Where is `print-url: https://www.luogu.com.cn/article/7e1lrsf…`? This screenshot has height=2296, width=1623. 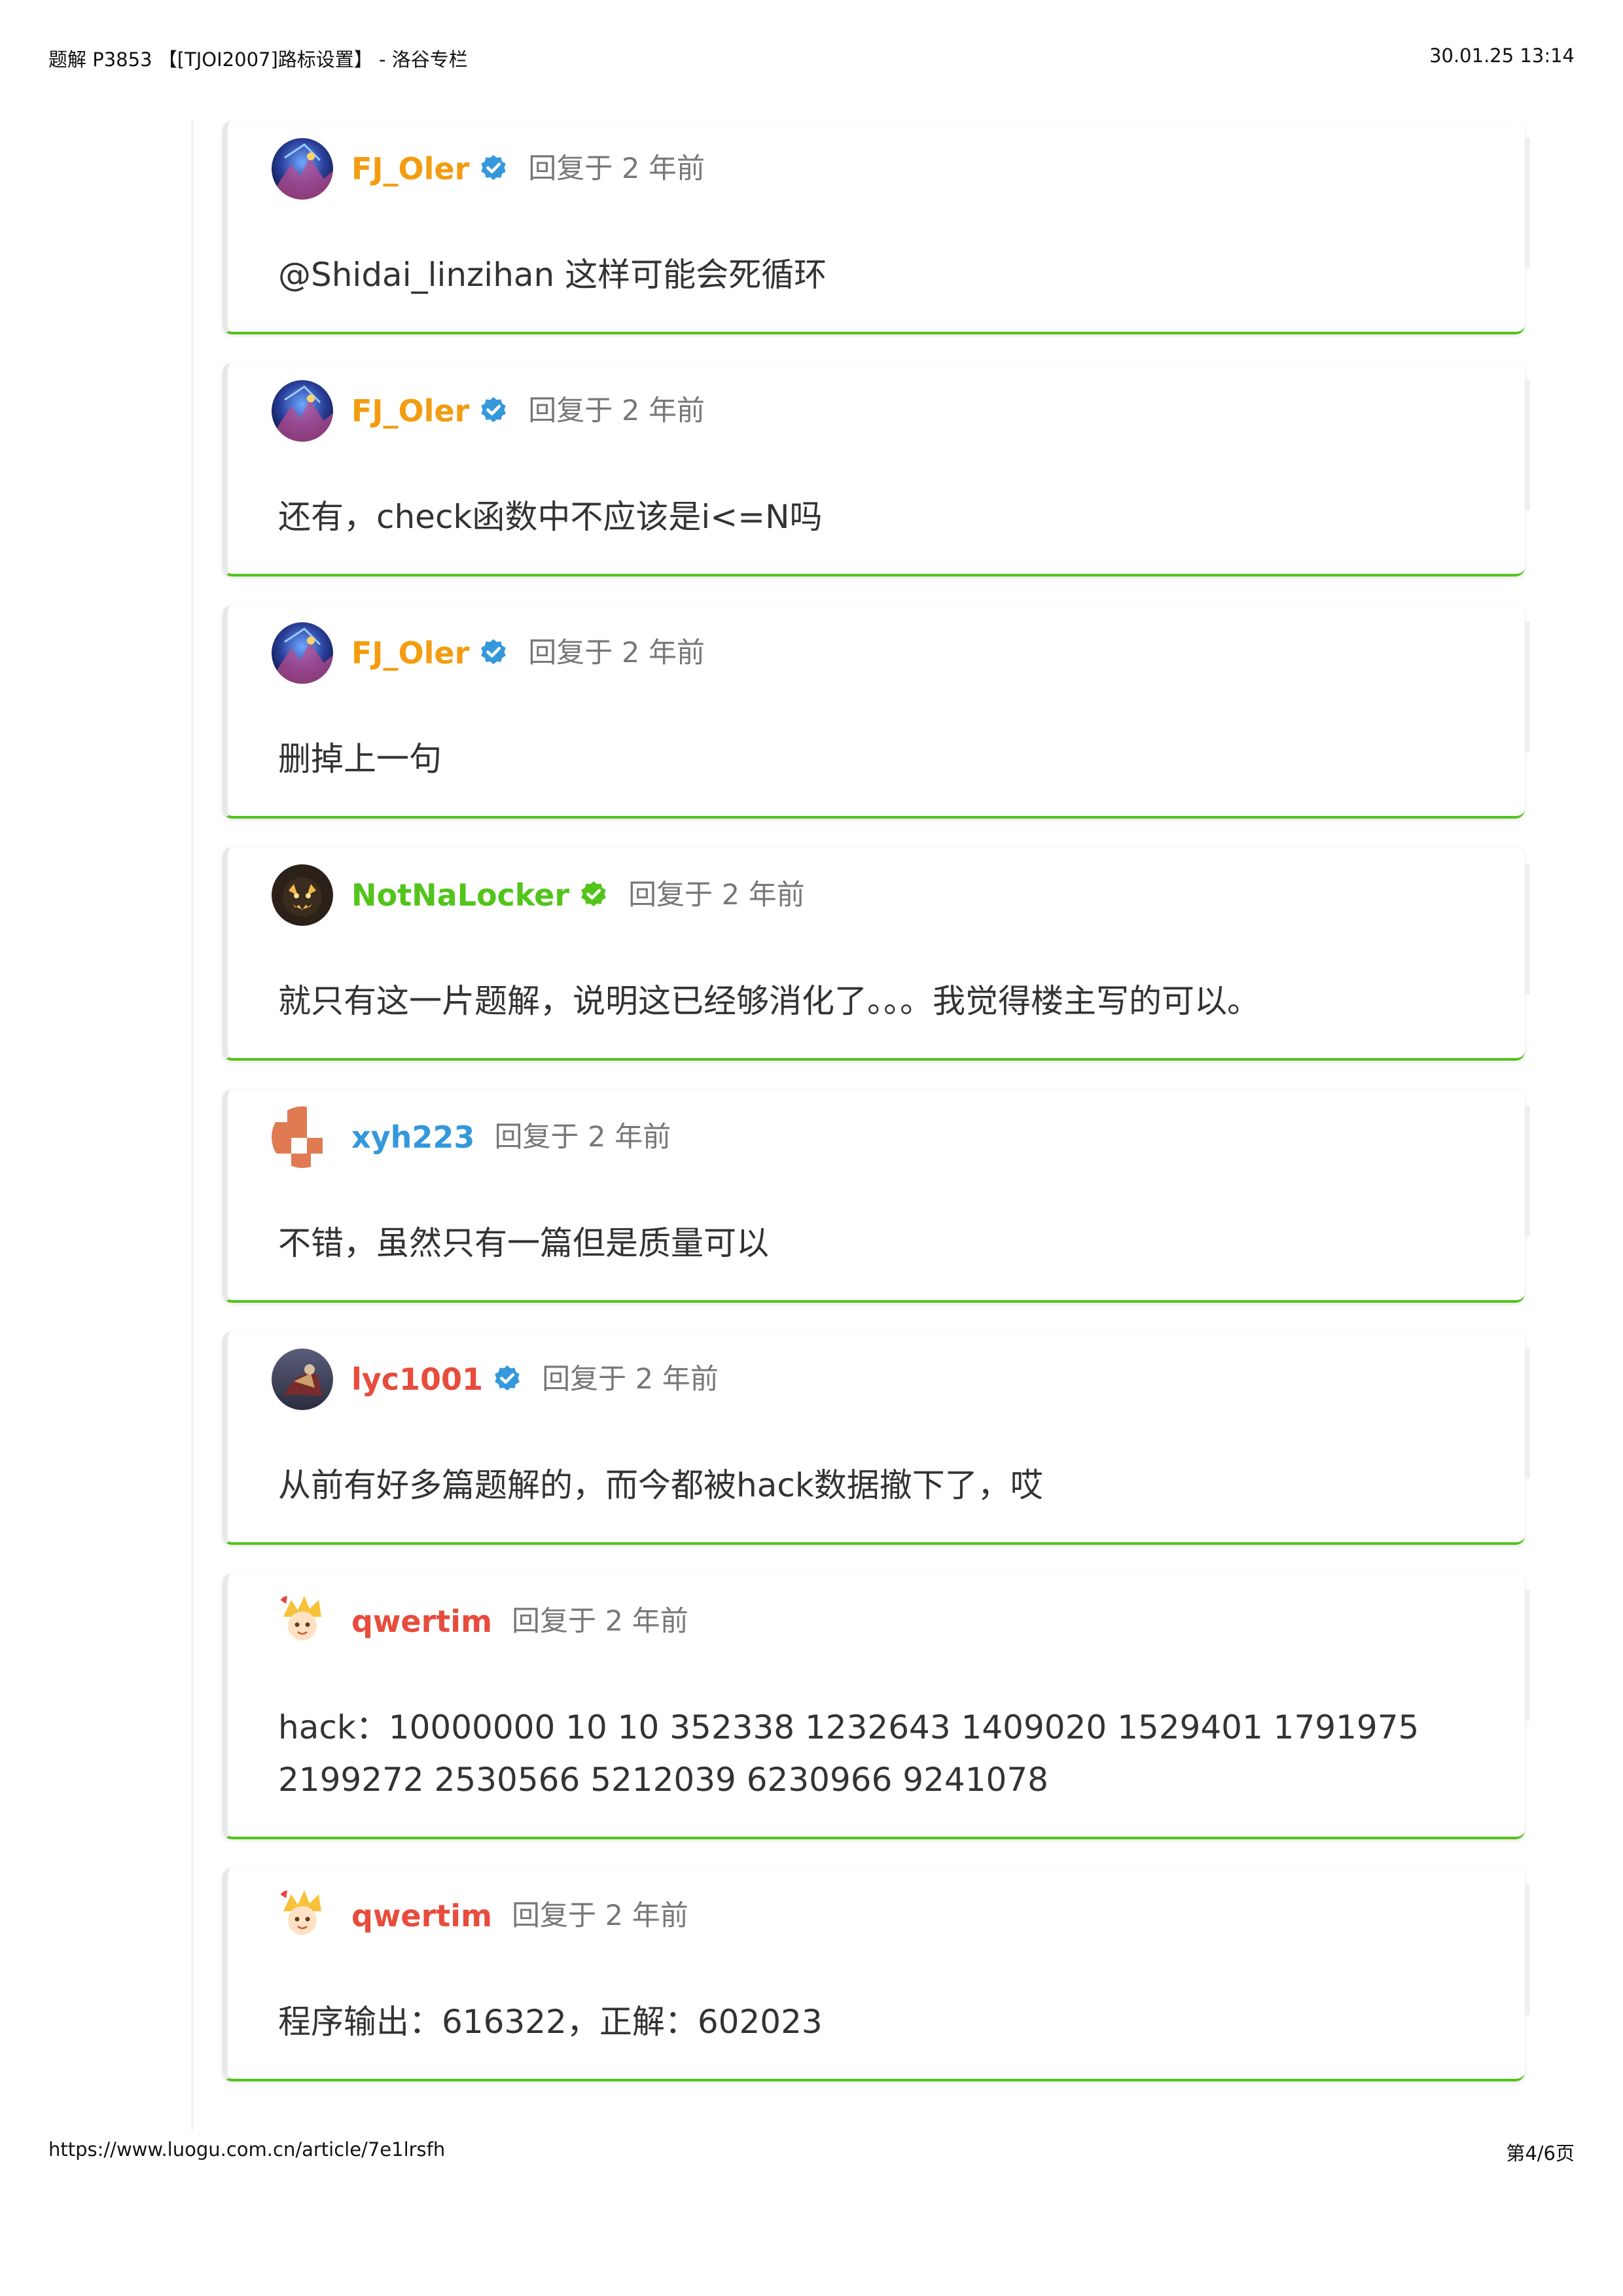 print-url: https://www.luogu.com.cn/article/7e1lrsf… is located at coordinates (247, 2149).